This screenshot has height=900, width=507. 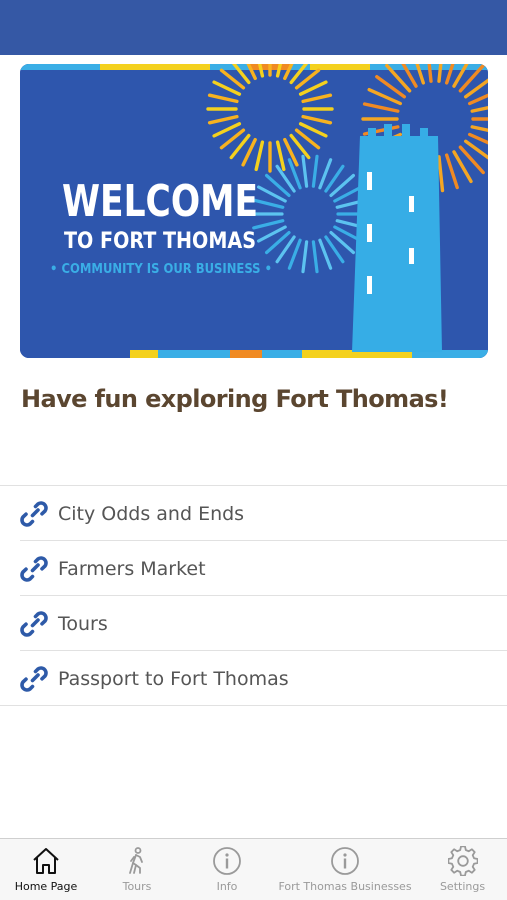 I want to click on banner-welcome-text: WELCOME, so click(x=160, y=201).